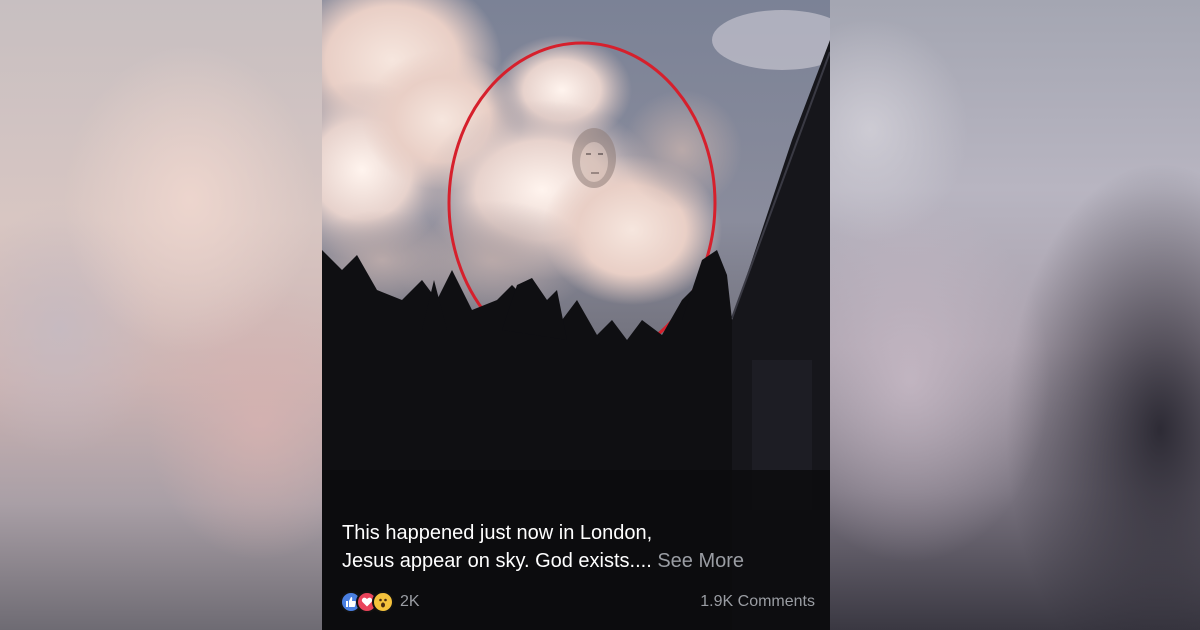 The image size is (1200, 630). I want to click on face-in-cloud, so click(594, 158).